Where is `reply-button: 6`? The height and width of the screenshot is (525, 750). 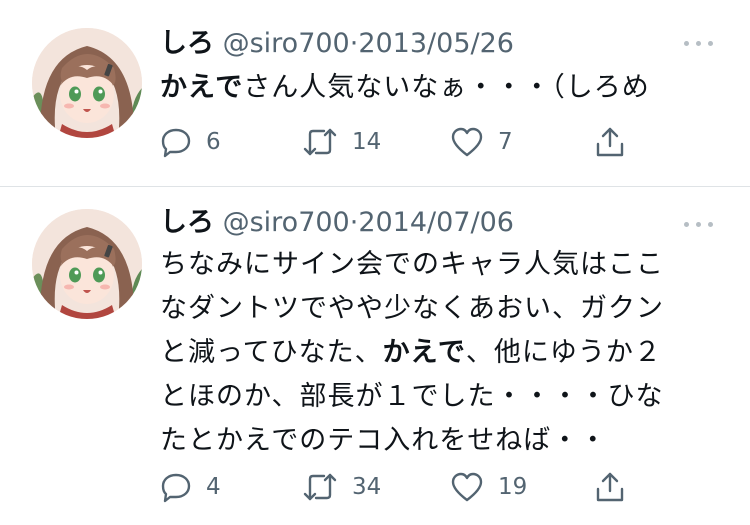
reply-button: 6 is located at coordinates (190, 142).